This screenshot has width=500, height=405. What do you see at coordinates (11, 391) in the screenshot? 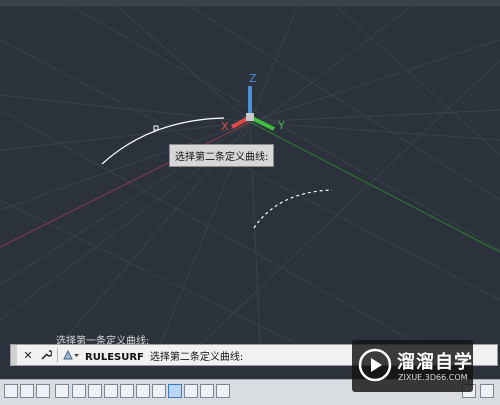
I see `model-space-icon` at bounding box center [11, 391].